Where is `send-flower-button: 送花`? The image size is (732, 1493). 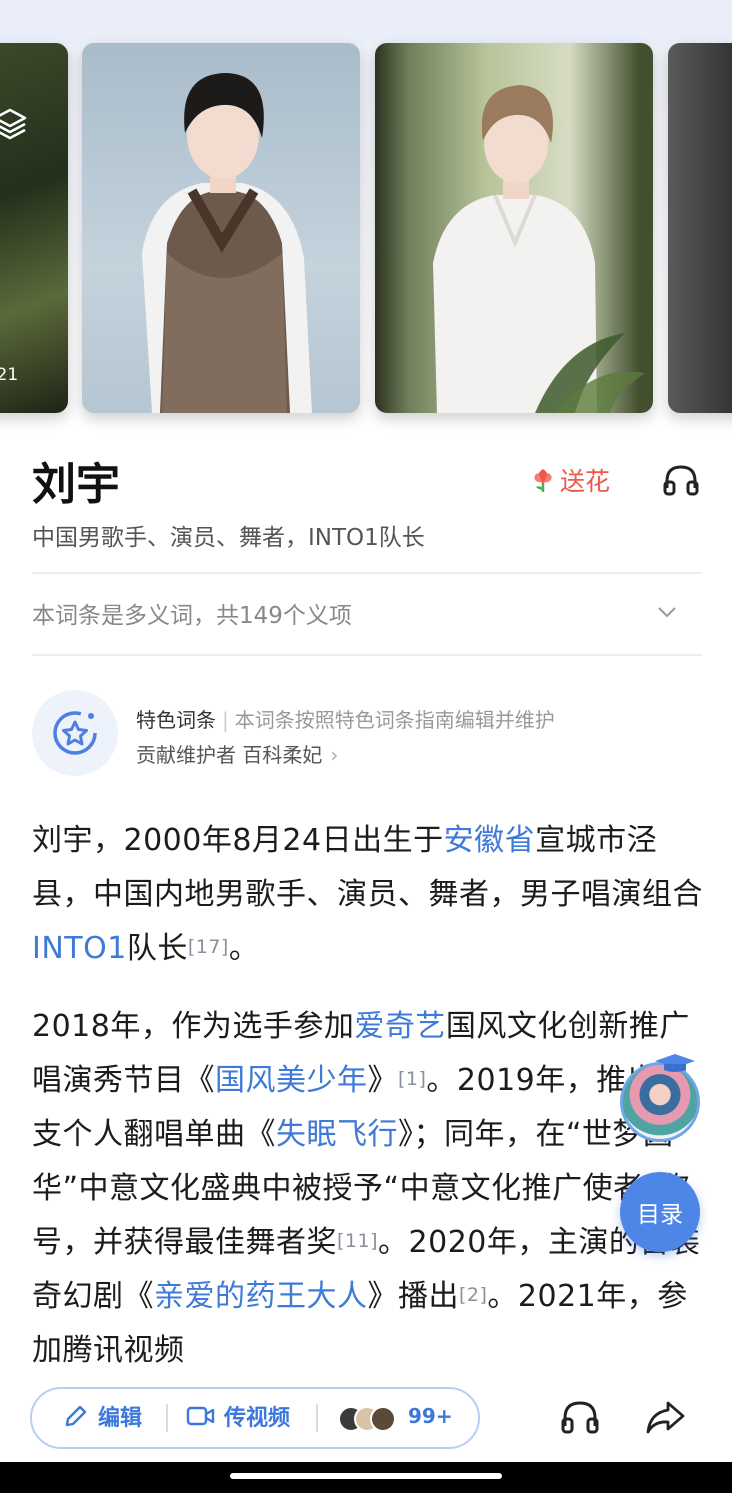 send-flower-button: 送花 is located at coordinates (570, 480).